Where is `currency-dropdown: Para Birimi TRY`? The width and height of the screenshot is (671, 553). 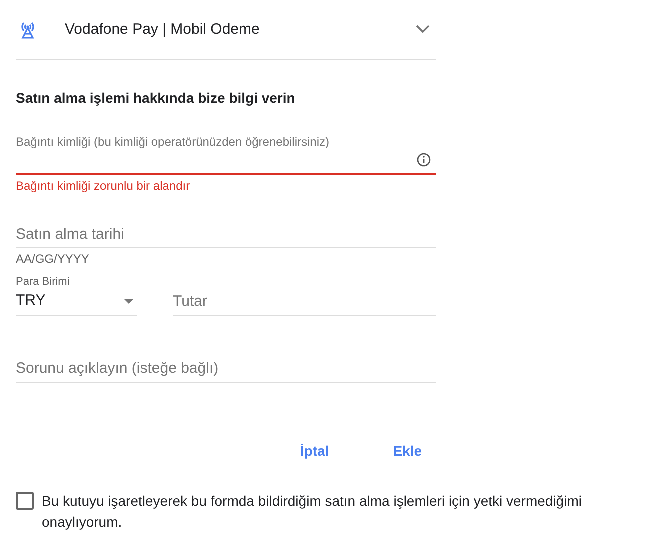 currency-dropdown: Para Birimi TRY is located at coordinates (76, 296).